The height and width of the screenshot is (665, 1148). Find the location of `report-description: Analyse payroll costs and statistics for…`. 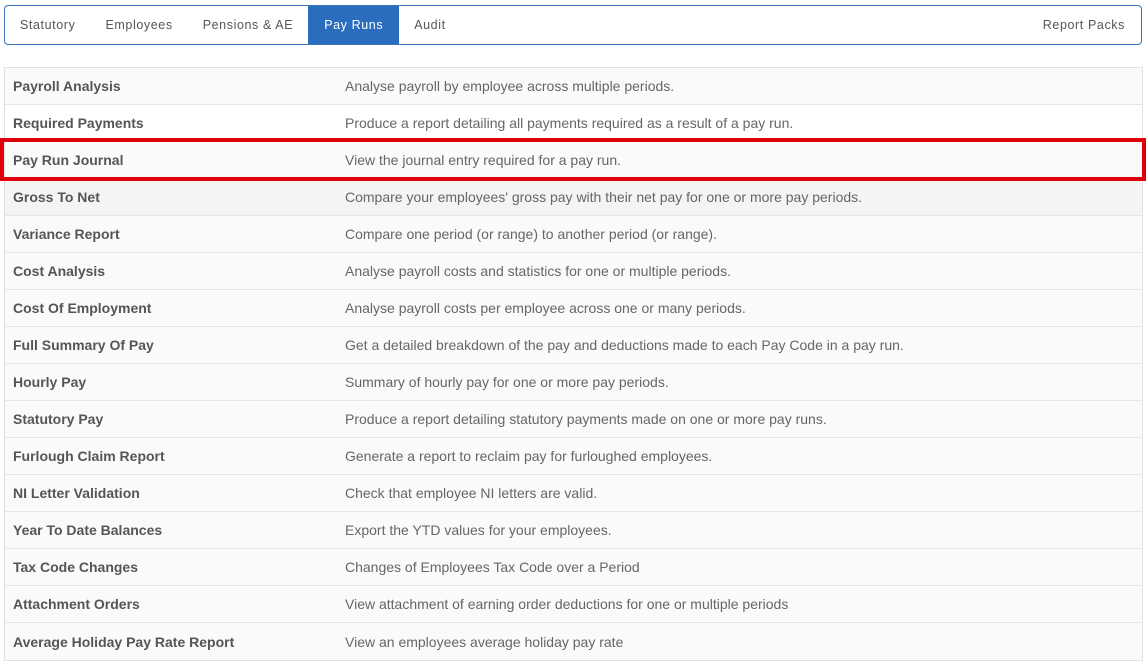

report-description: Analyse payroll costs and statistics for… is located at coordinates (538, 271).